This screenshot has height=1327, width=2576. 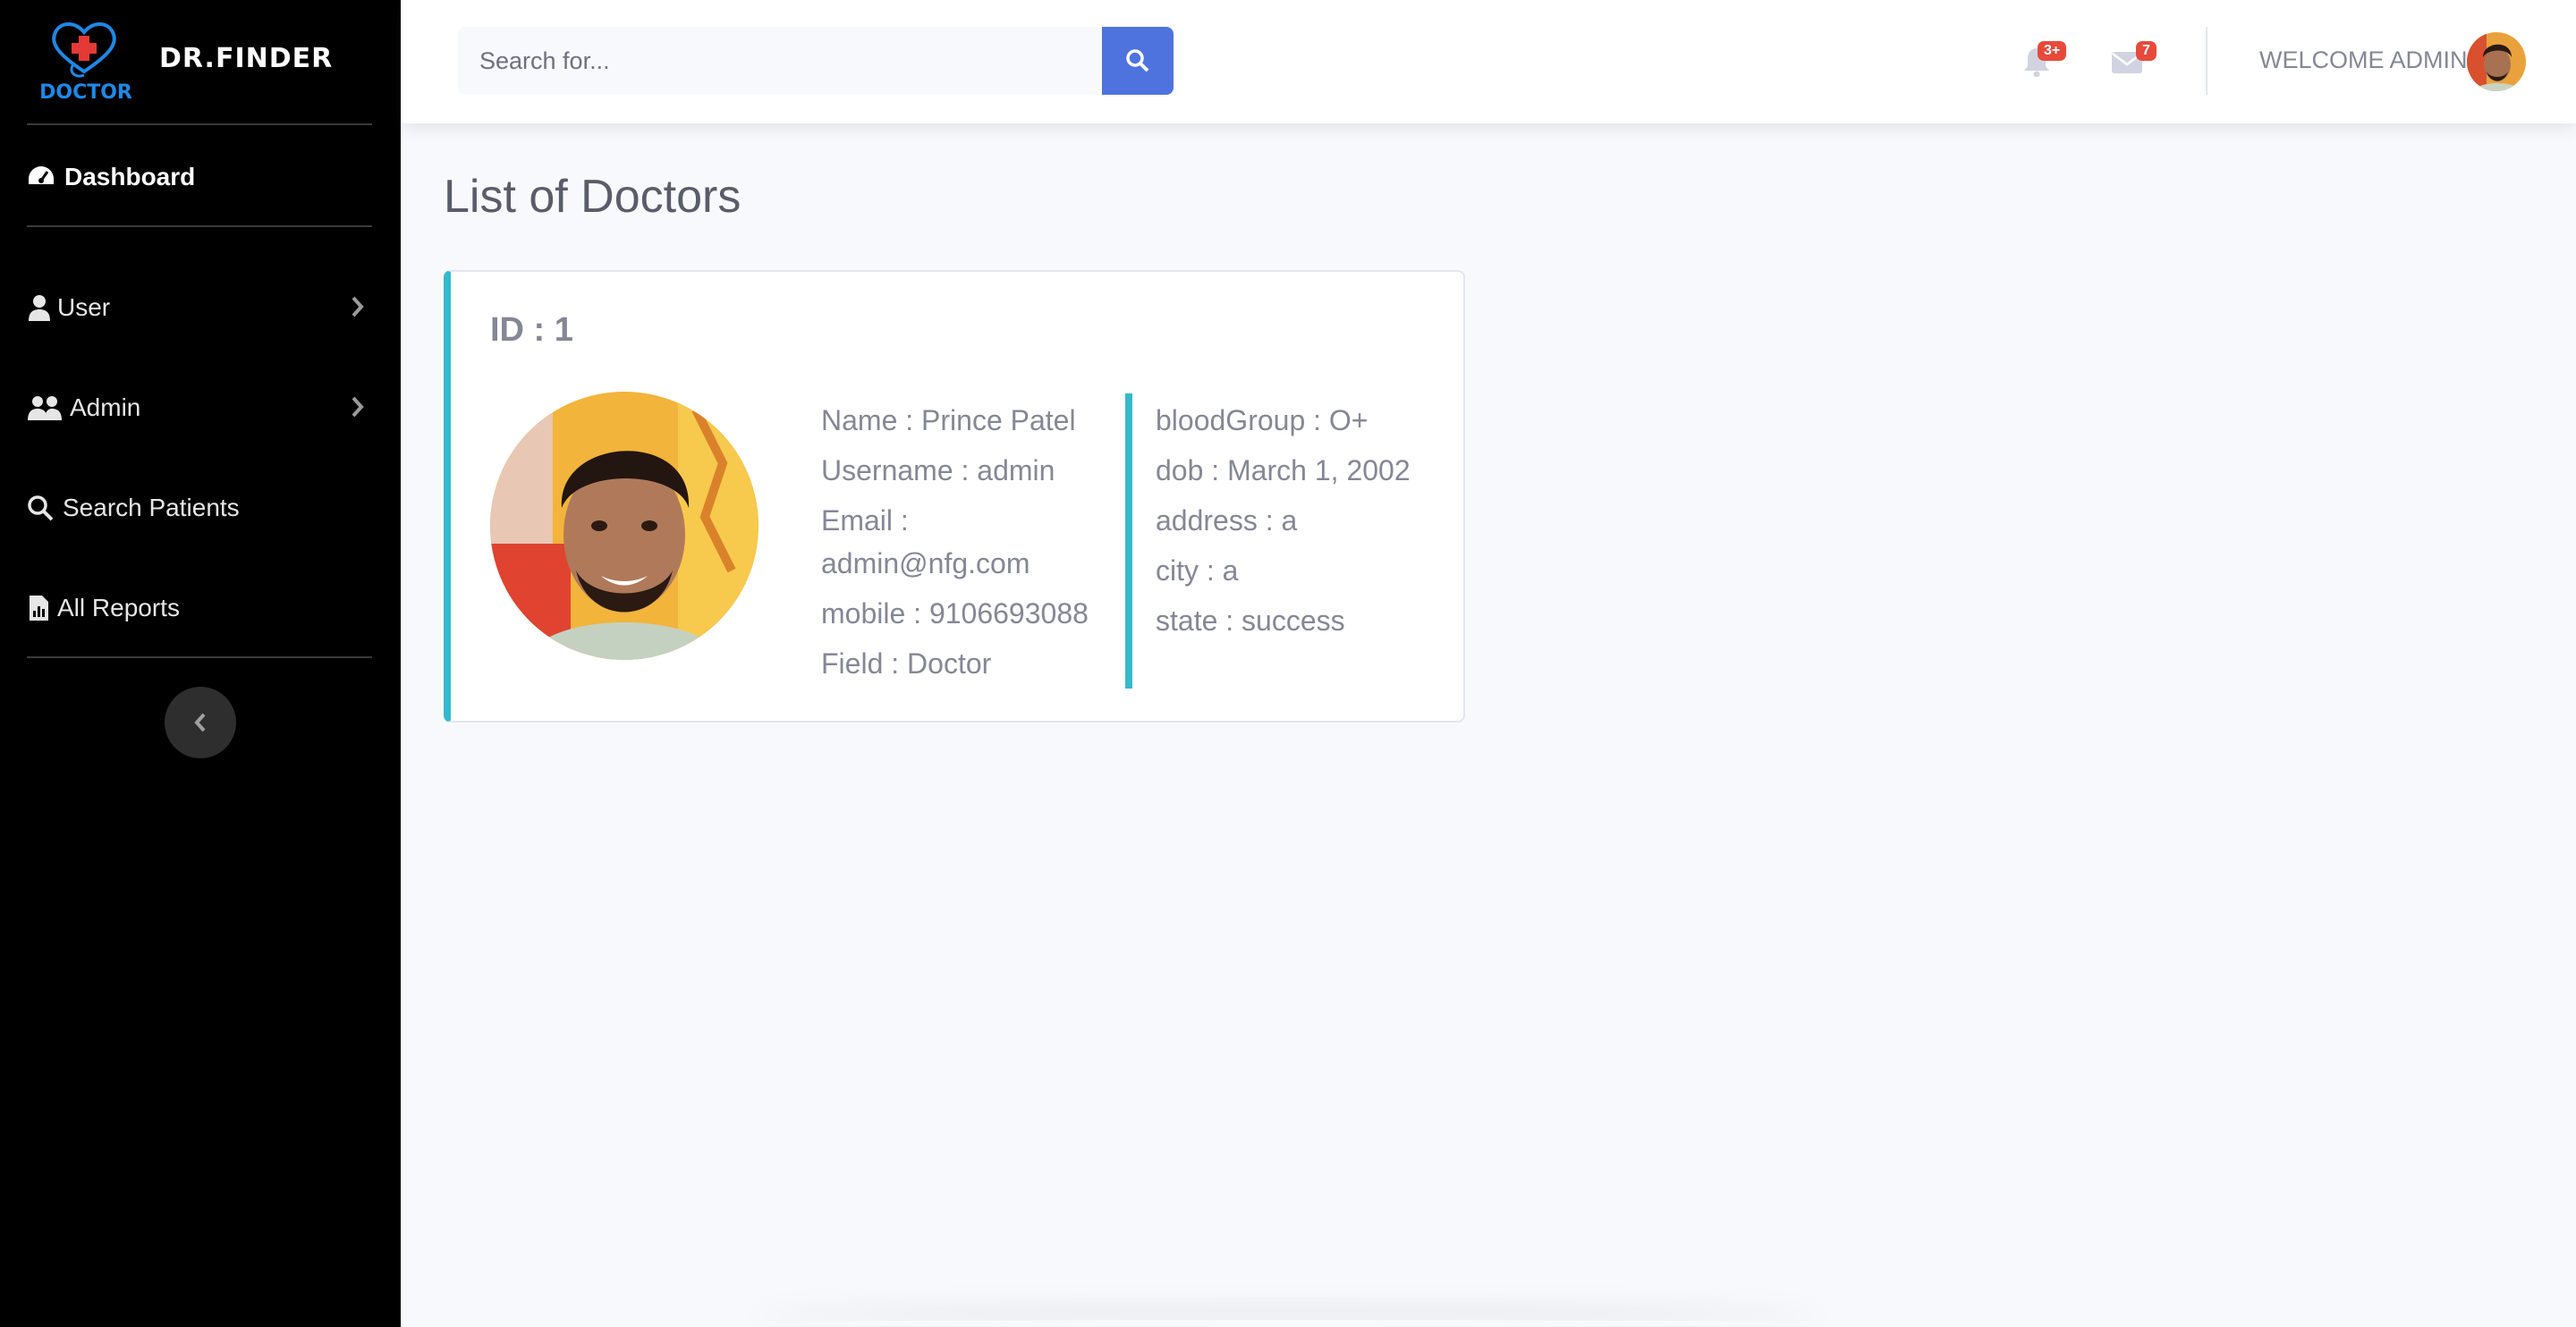 What do you see at coordinates (531, 330) in the screenshot?
I see `doctor-id: ID : 1` at bounding box center [531, 330].